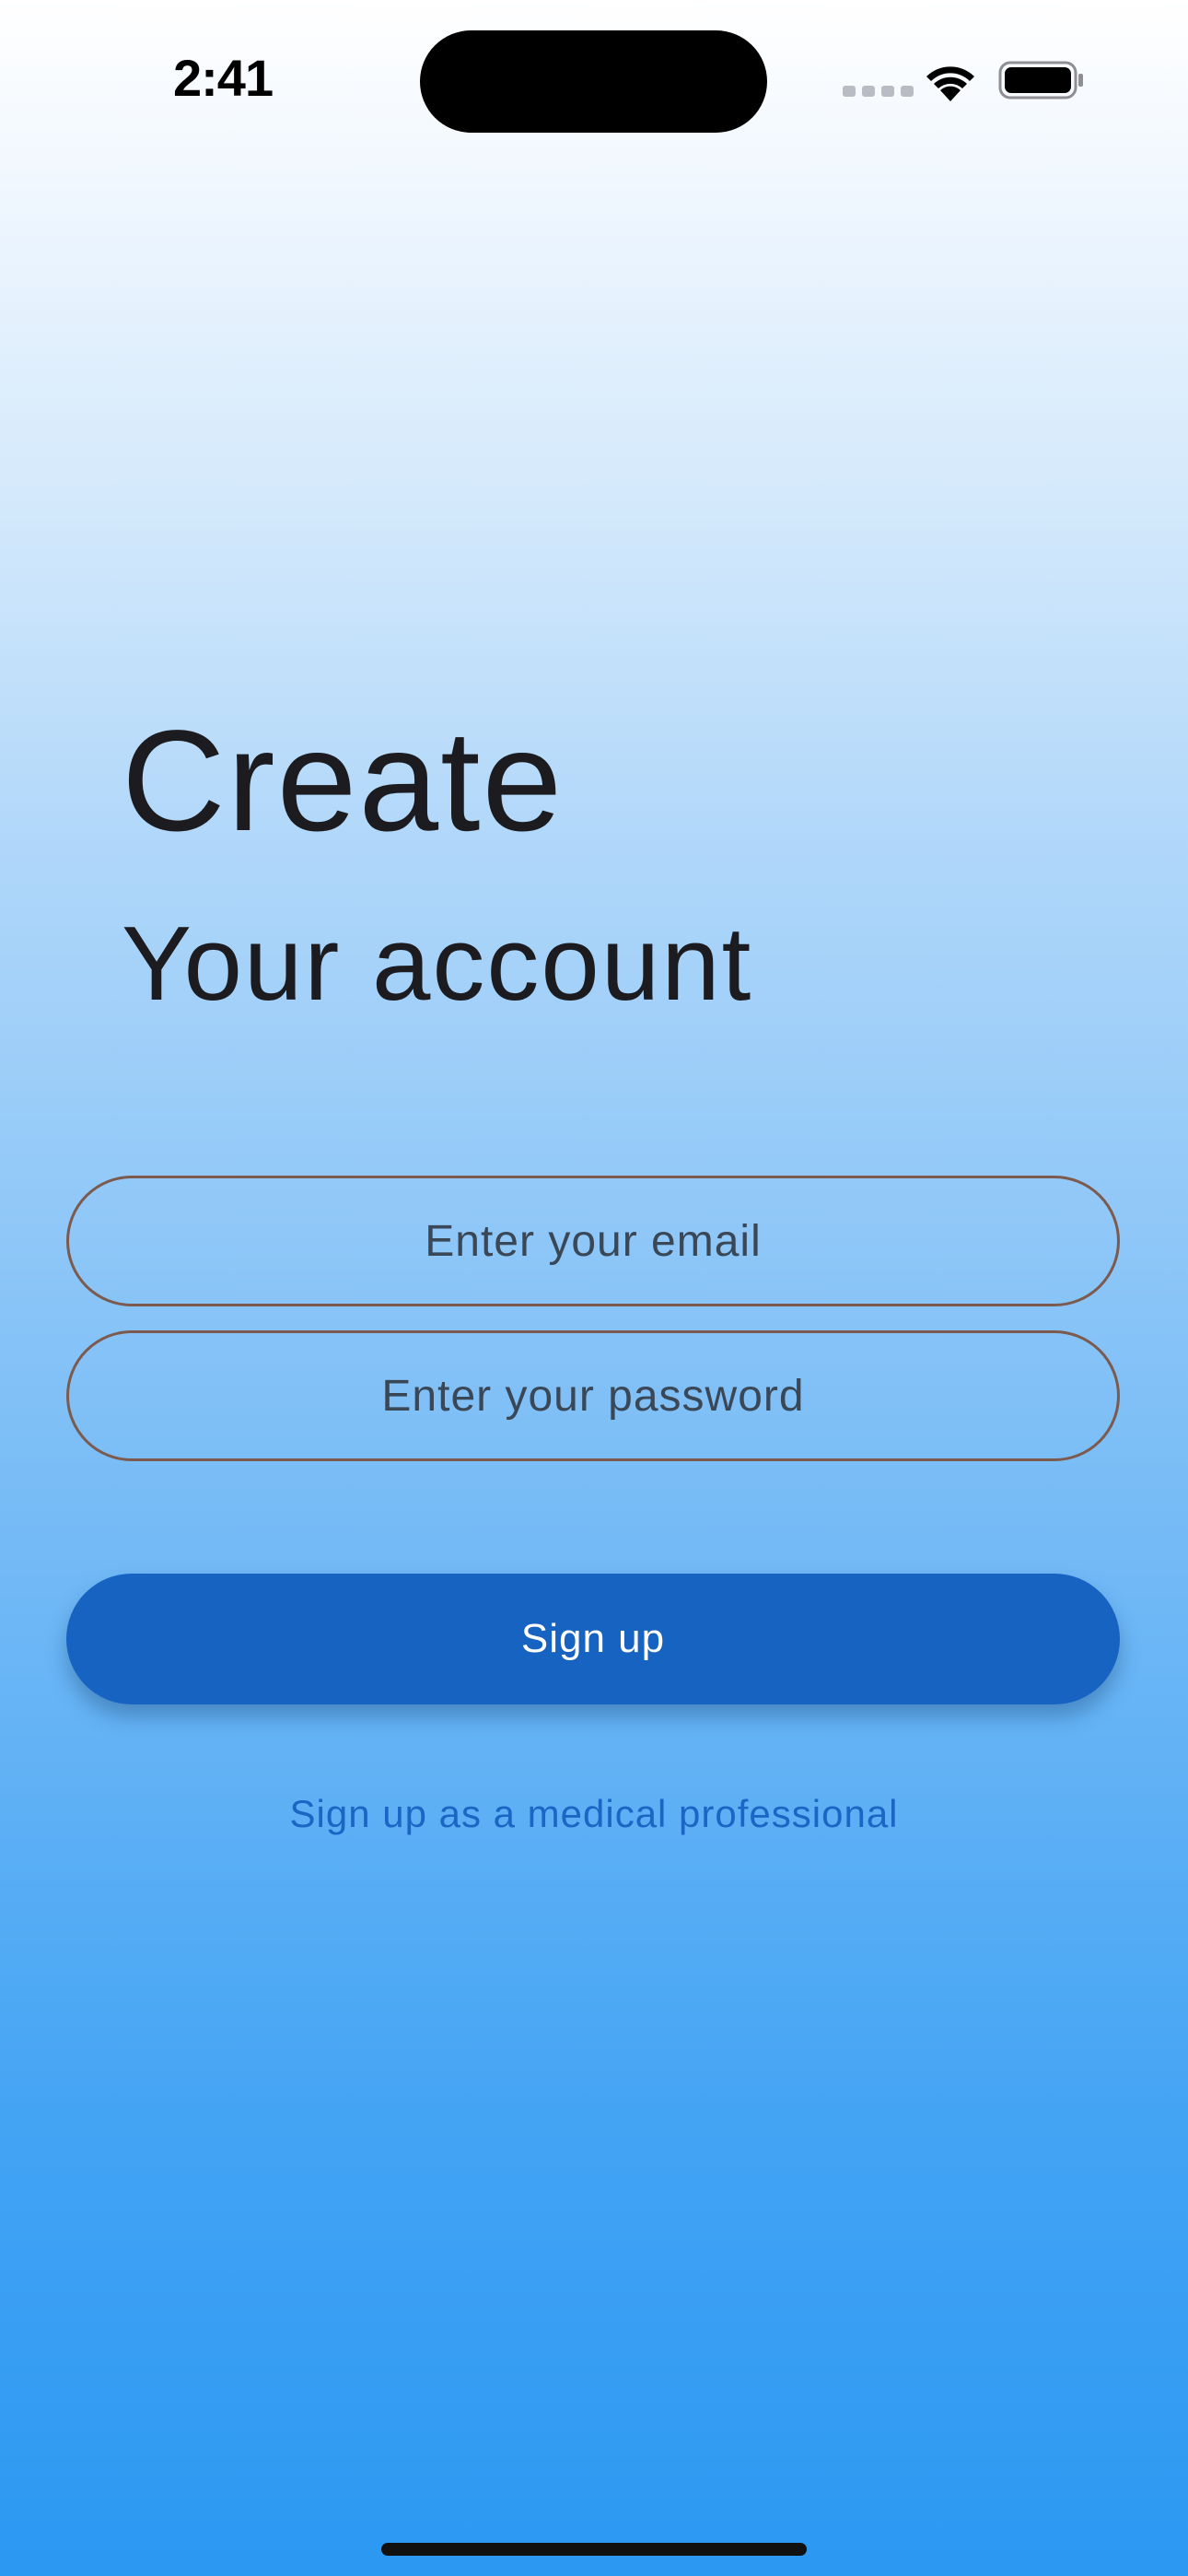 This screenshot has width=1188, height=2576. Describe the element at coordinates (593, 1395) in the screenshot. I see `password-field` at that location.